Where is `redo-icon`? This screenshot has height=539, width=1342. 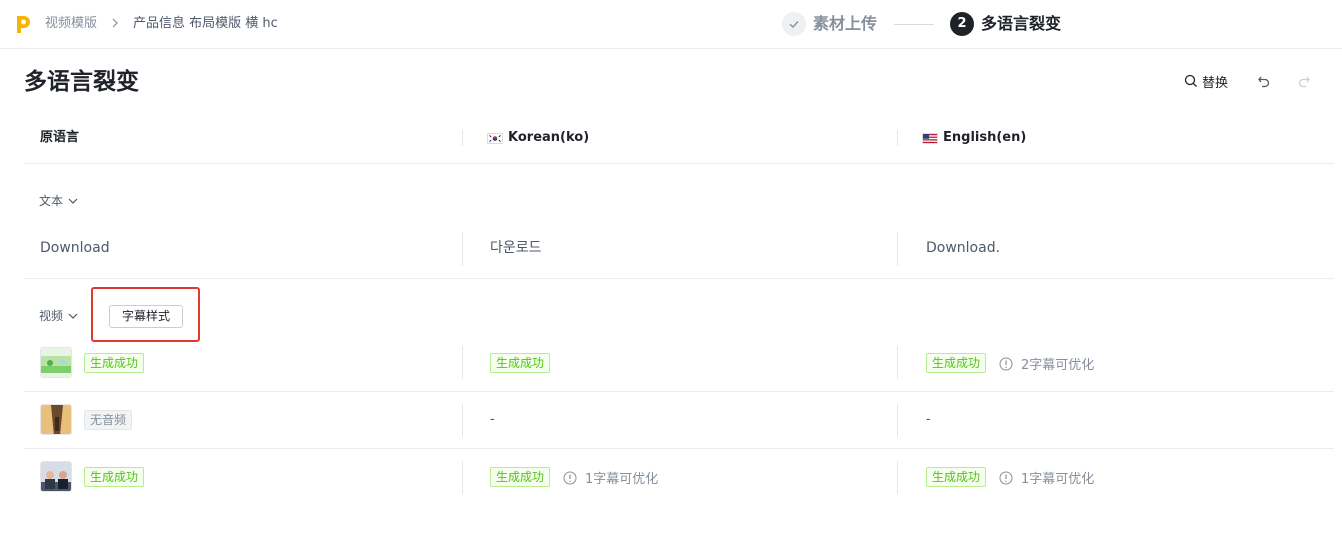 redo-icon is located at coordinates (1304, 81).